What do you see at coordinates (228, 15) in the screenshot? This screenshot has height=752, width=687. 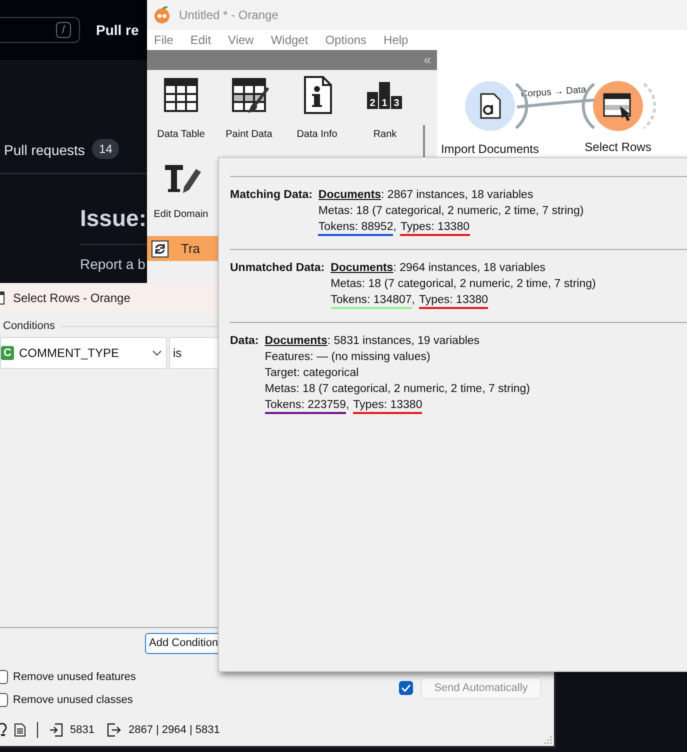 I see `window-title: Untitled * - Orange` at bounding box center [228, 15].